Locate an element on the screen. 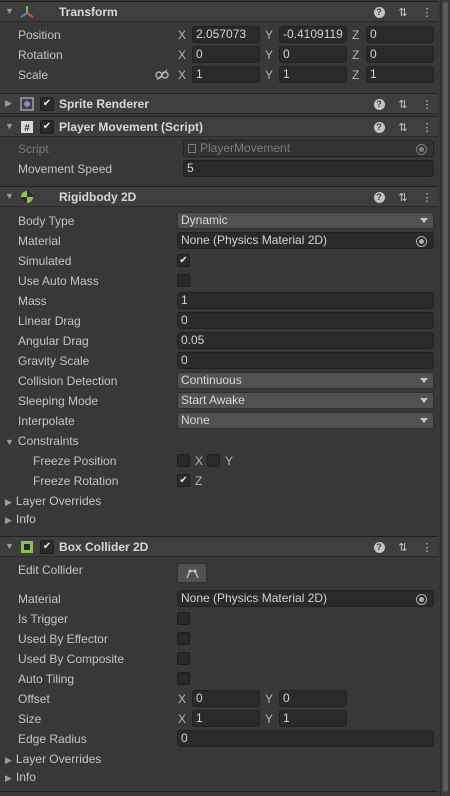 The image size is (450, 796). angular-drag-field: 0.05 is located at coordinates (305, 340).